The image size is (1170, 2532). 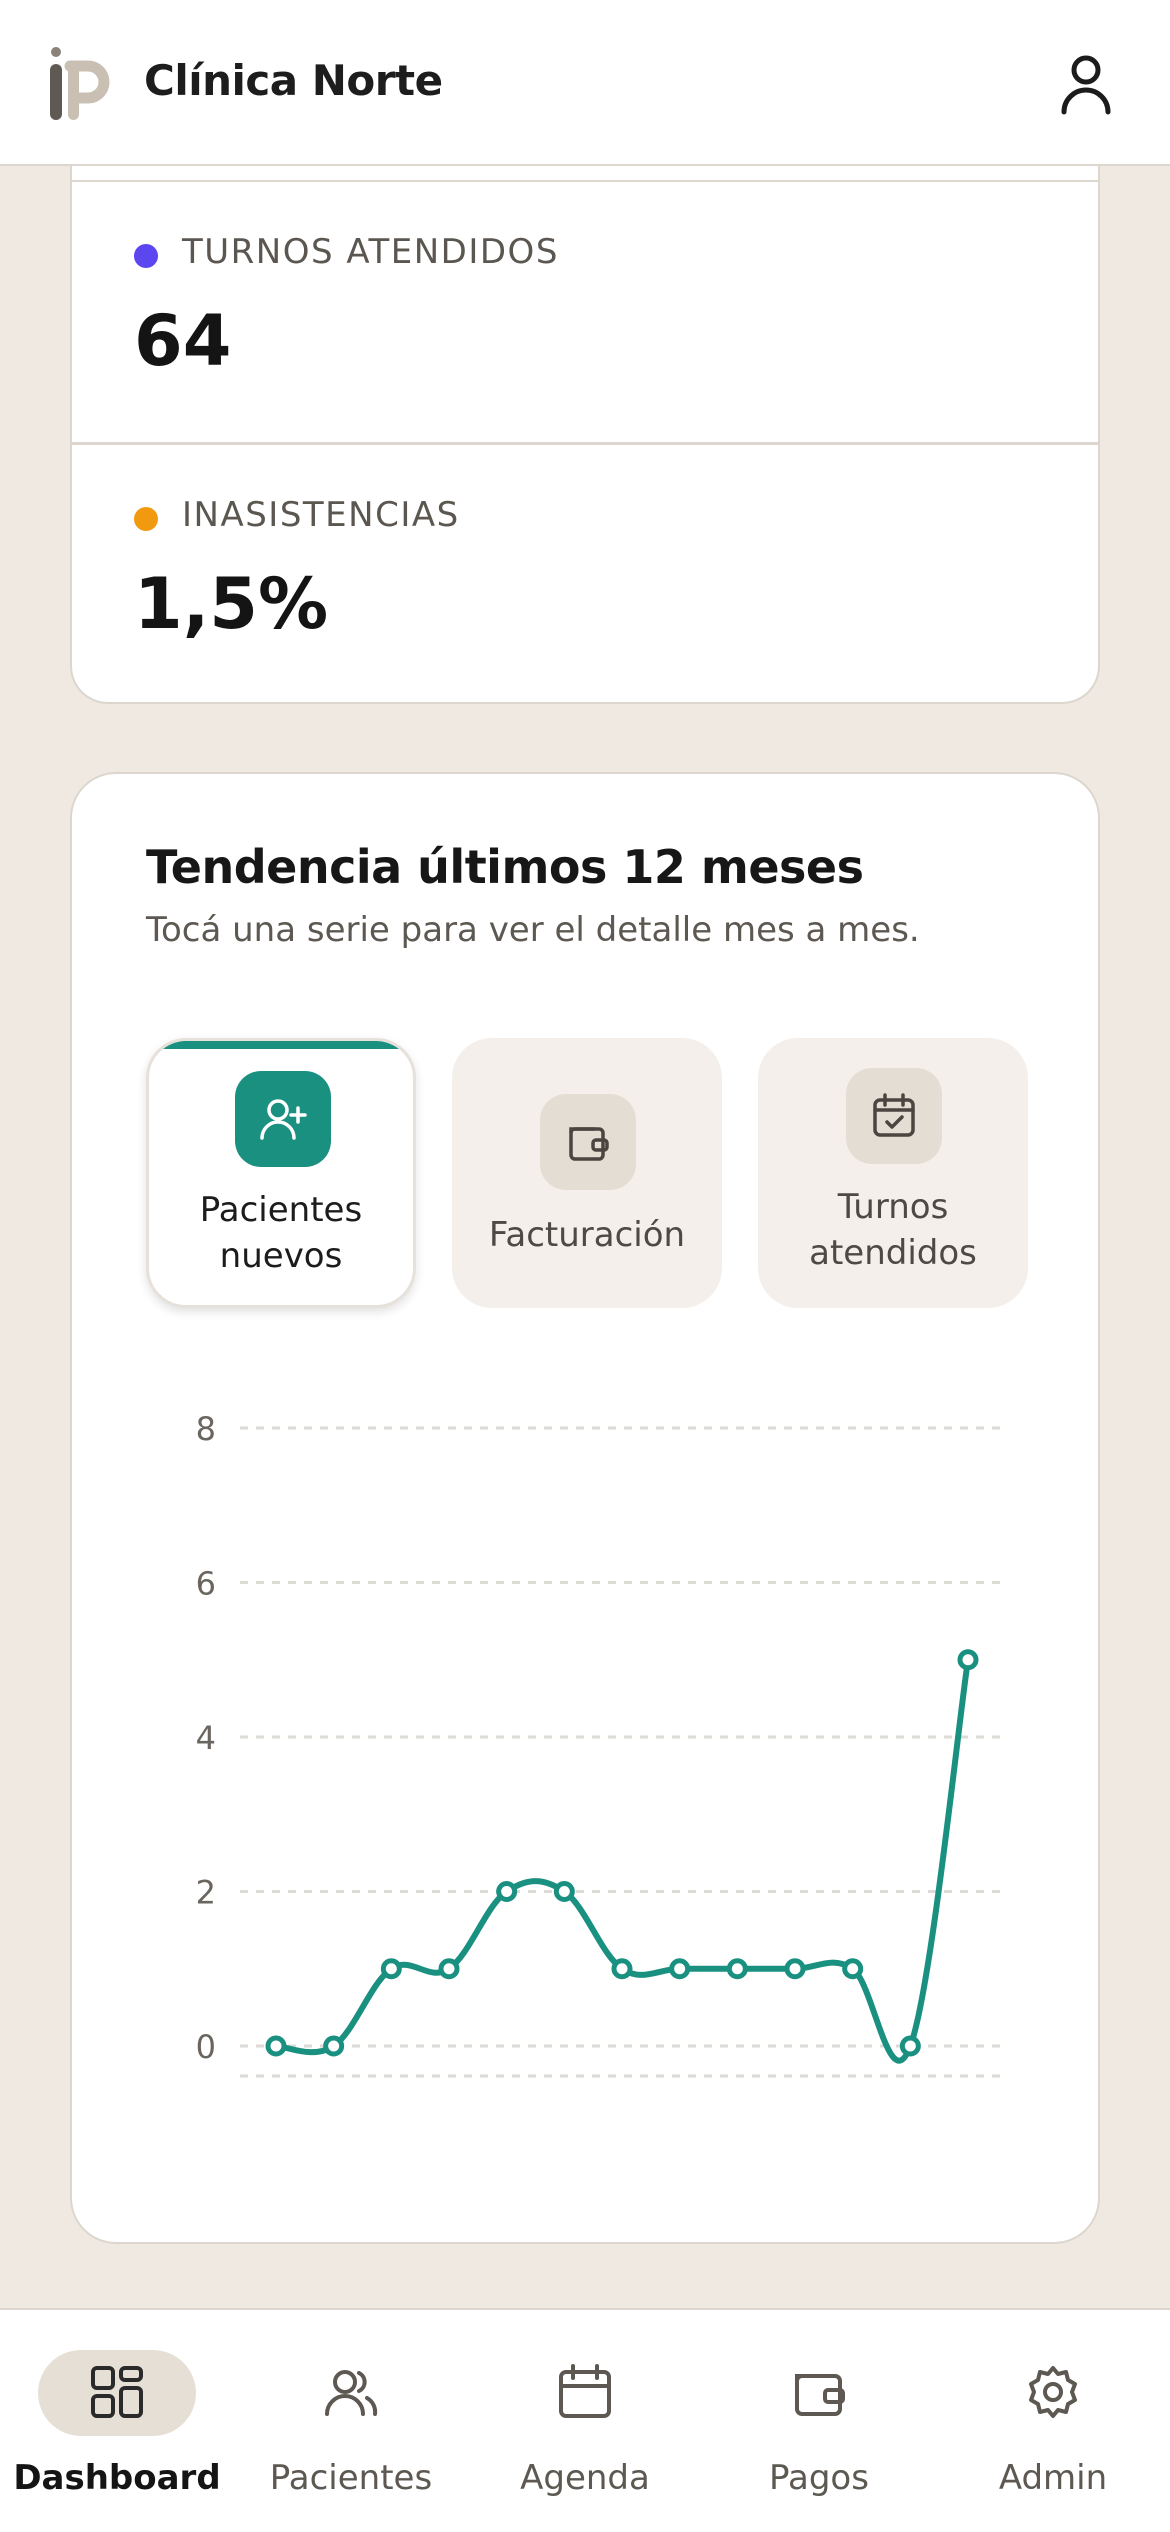 What do you see at coordinates (117, 2421) in the screenshot?
I see `nav-dashboard: Dashboard` at bounding box center [117, 2421].